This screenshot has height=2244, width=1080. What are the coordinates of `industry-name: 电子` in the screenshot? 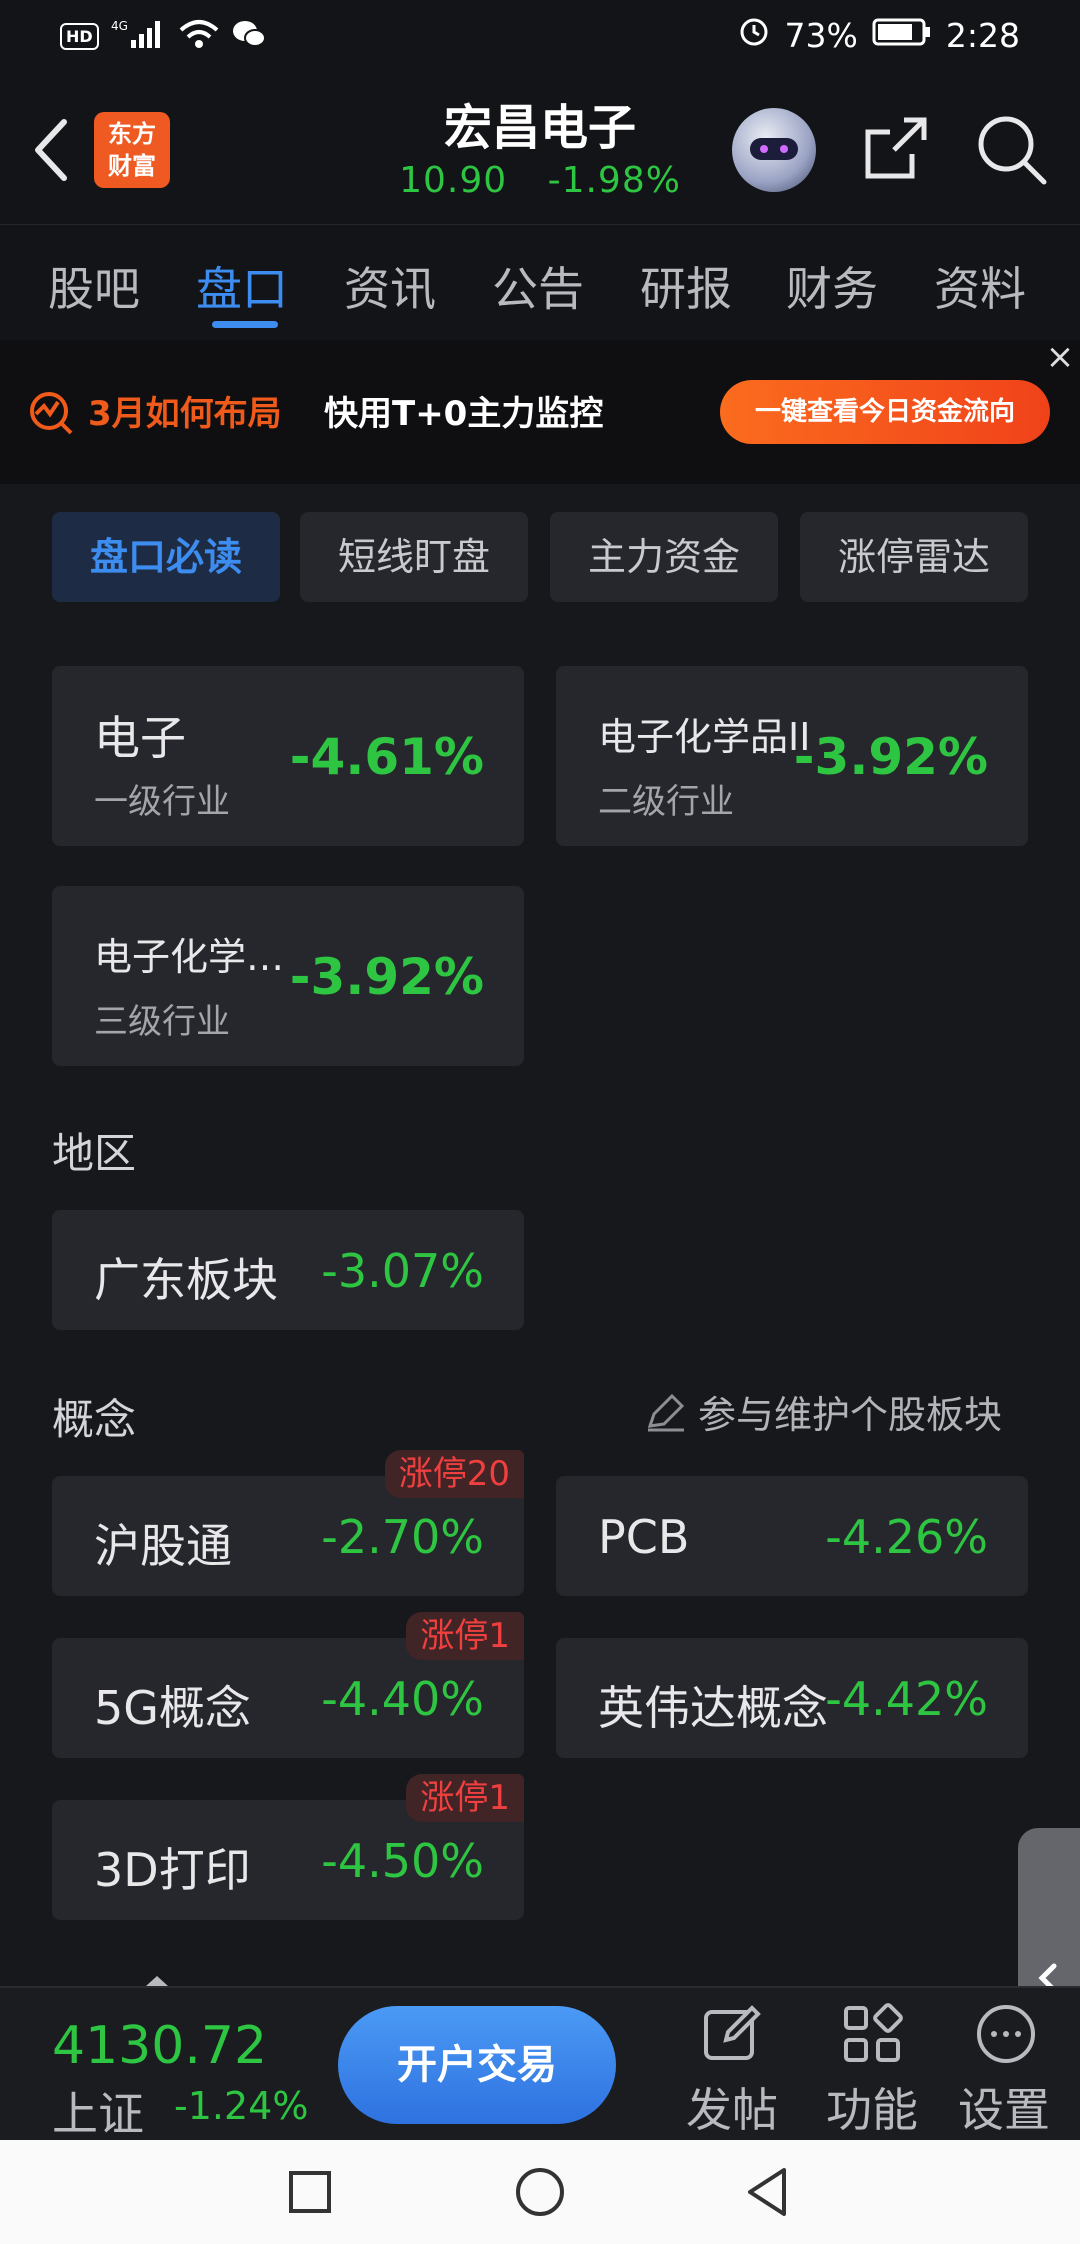 It's located at (140, 738).